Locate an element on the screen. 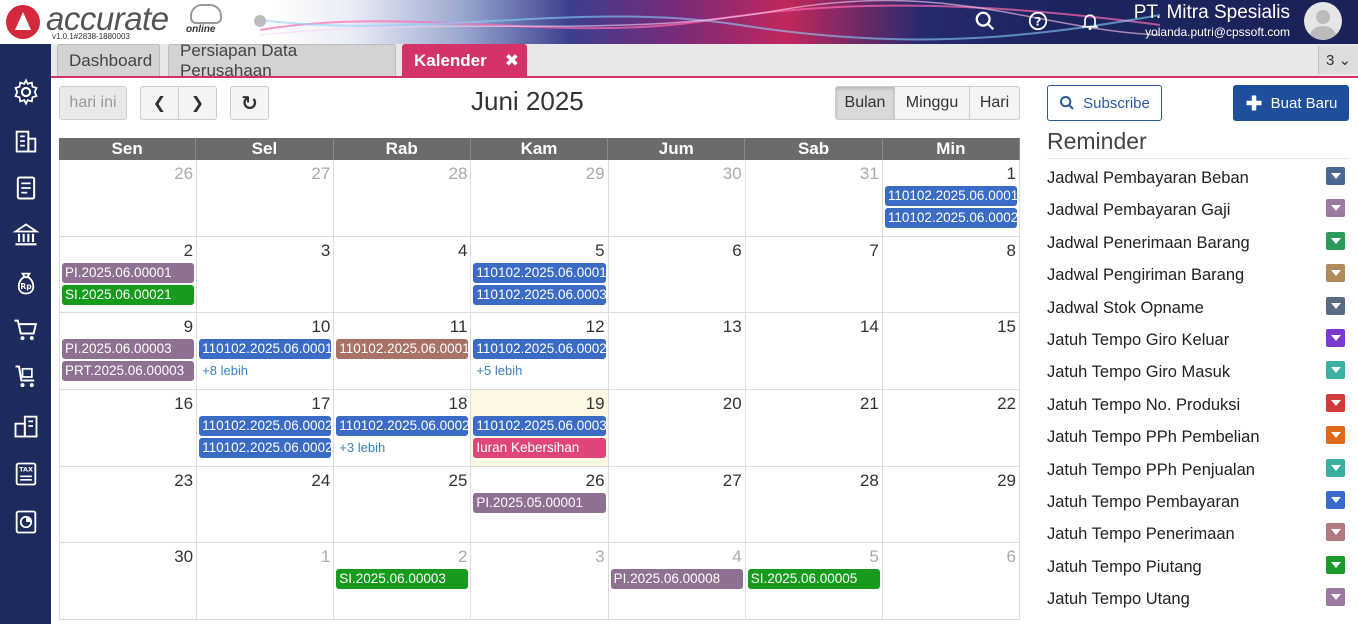 This screenshot has height=624, width=1358. calendar-day-cell: 18 110102.2025.06.00025 +3 lebih is located at coordinates (403, 428).